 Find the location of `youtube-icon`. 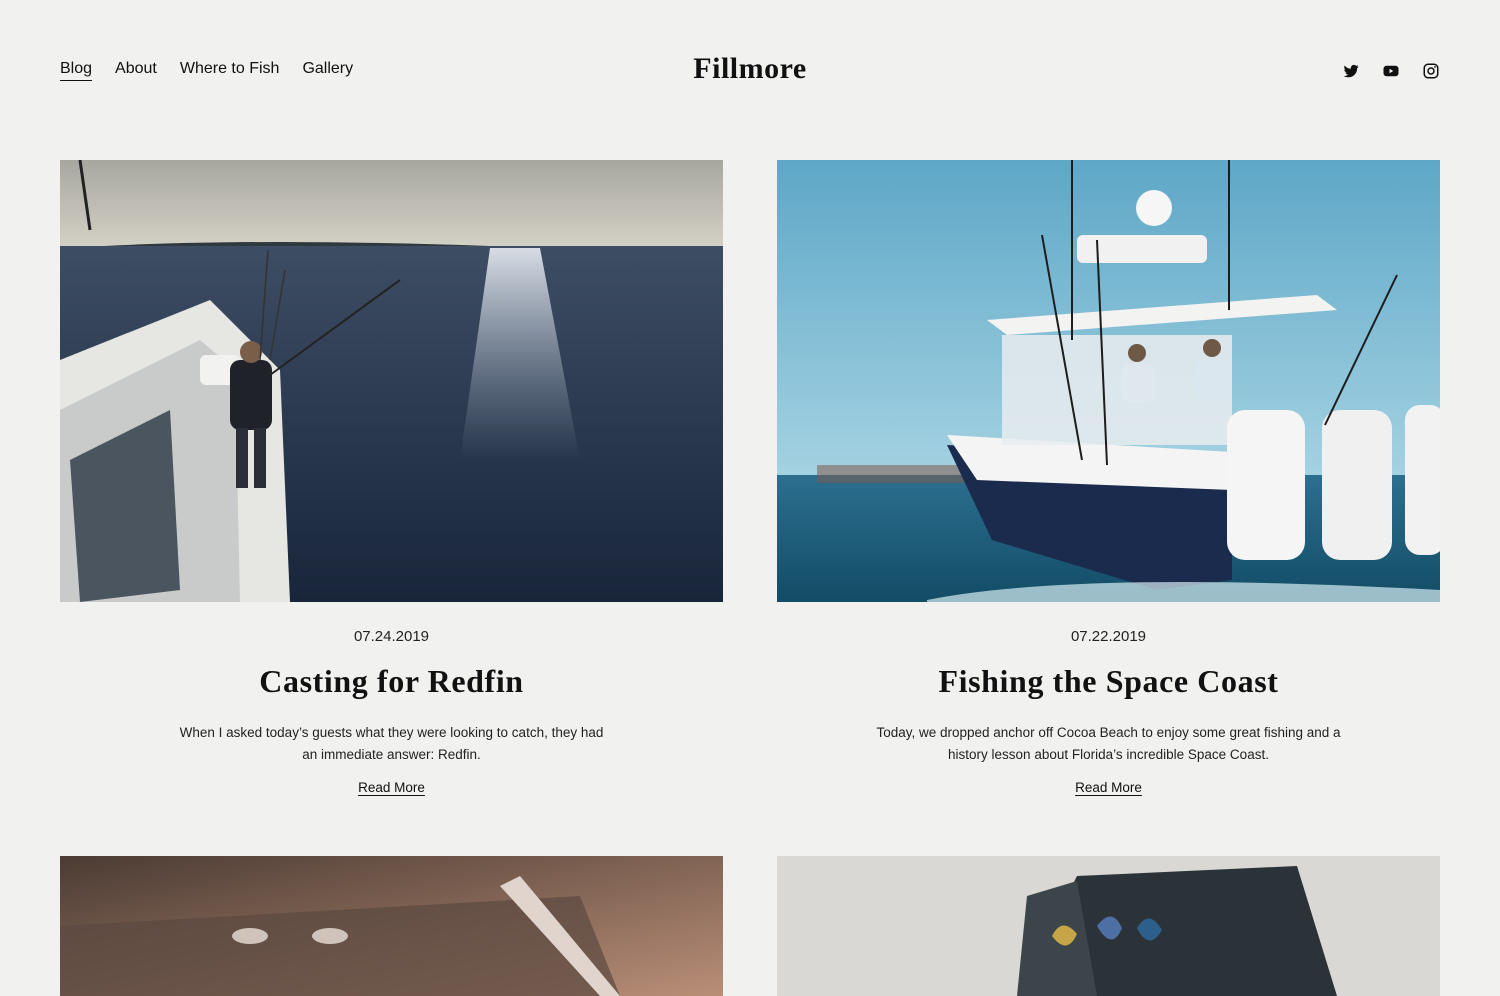

youtube-icon is located at coordinates (1391, 71).